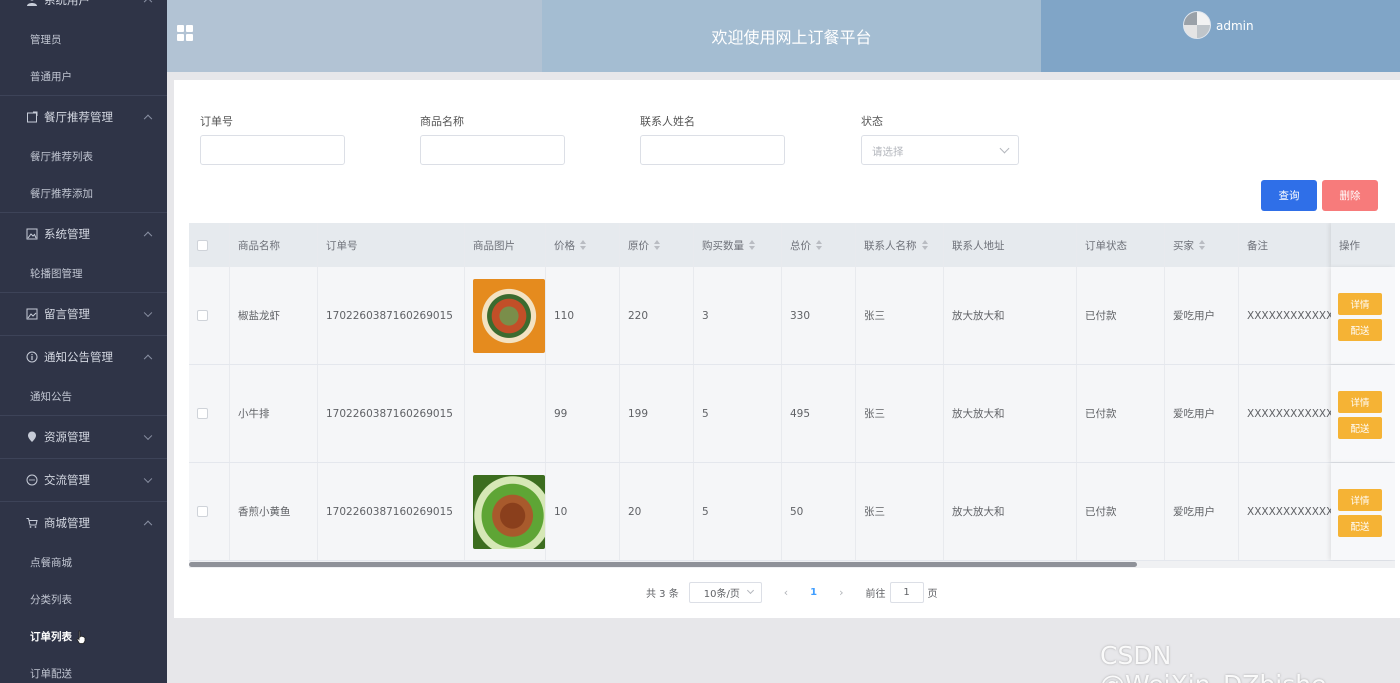 Image resolution: width=1400 pixels, height=683 pixels. I want to click on sidebar-item-restaurant-list: 餐厅推荐列表, so click(83, 156).